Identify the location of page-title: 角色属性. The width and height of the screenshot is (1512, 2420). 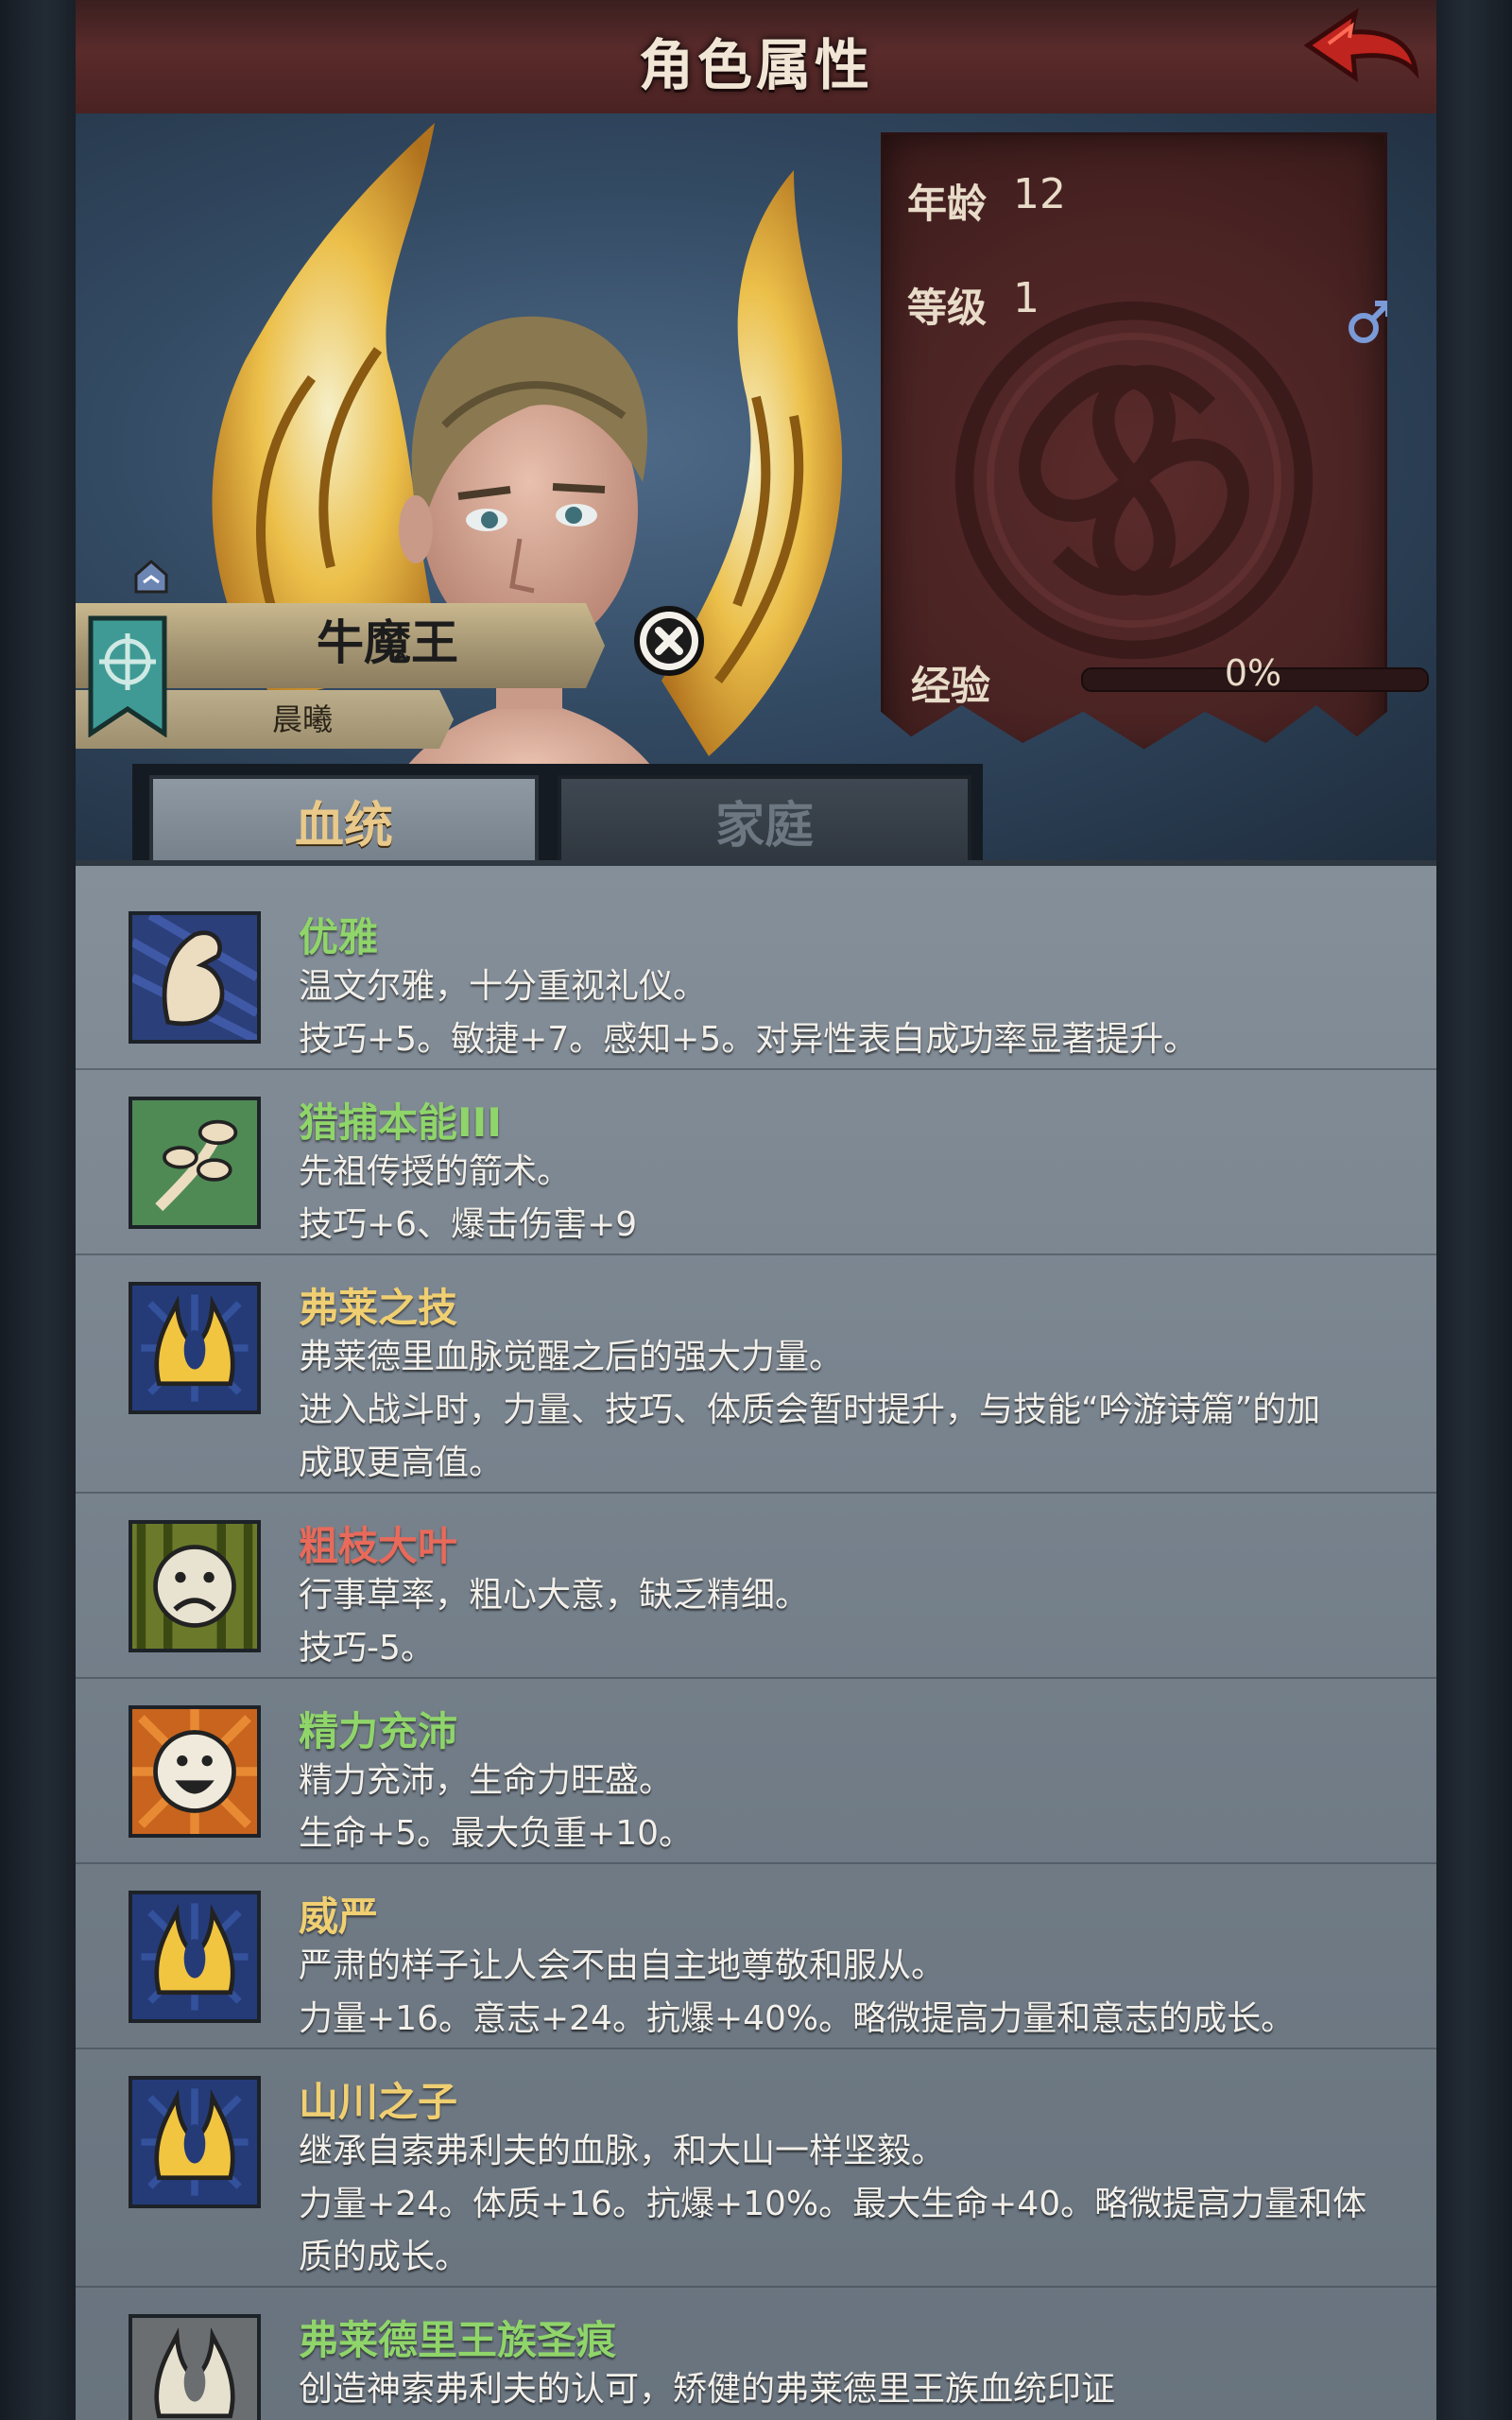
(755, 65).